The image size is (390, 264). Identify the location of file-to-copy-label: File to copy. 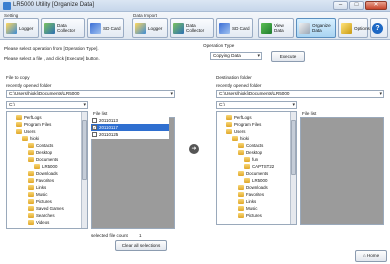
(18, 77).